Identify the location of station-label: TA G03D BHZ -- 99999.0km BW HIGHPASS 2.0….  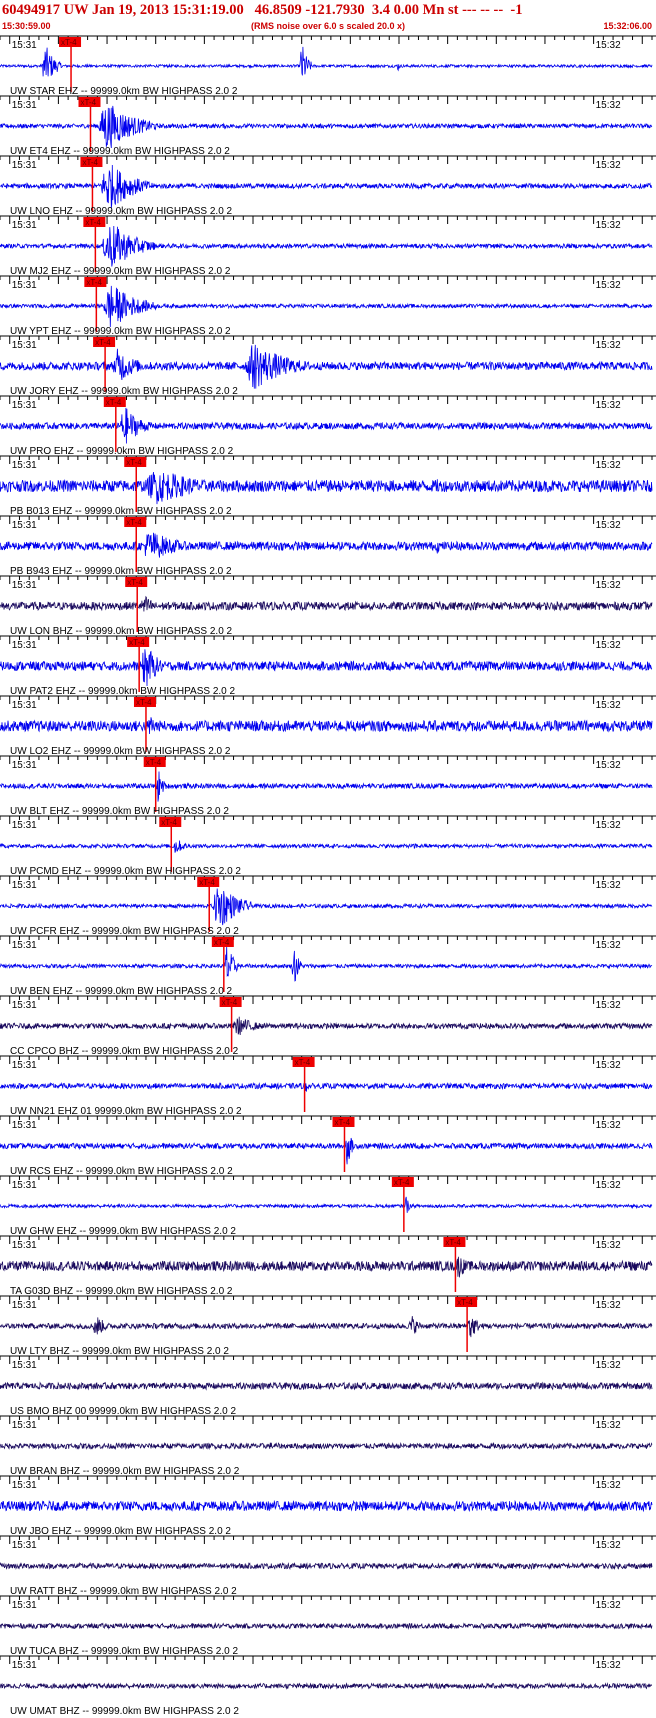
(121, 1291).